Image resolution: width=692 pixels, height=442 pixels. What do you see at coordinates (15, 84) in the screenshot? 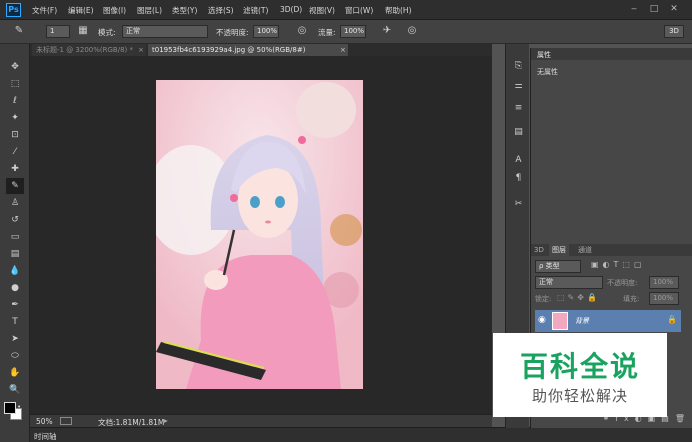
I see `marquee-tool-icon: ⬚` at bounding box center [15, 84].